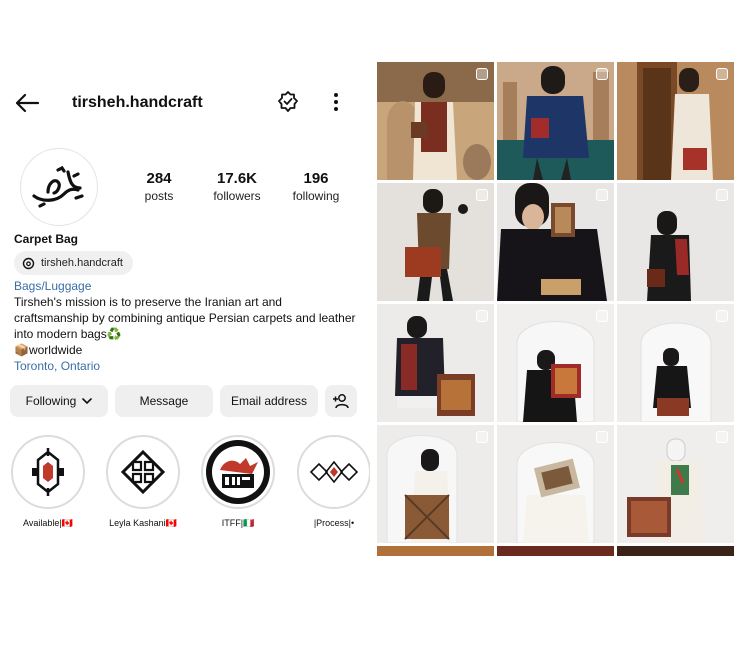 Image resolution: width=740 pixels, height=645 pixels. I want to click on bell-check-icon, so click(288, 102).